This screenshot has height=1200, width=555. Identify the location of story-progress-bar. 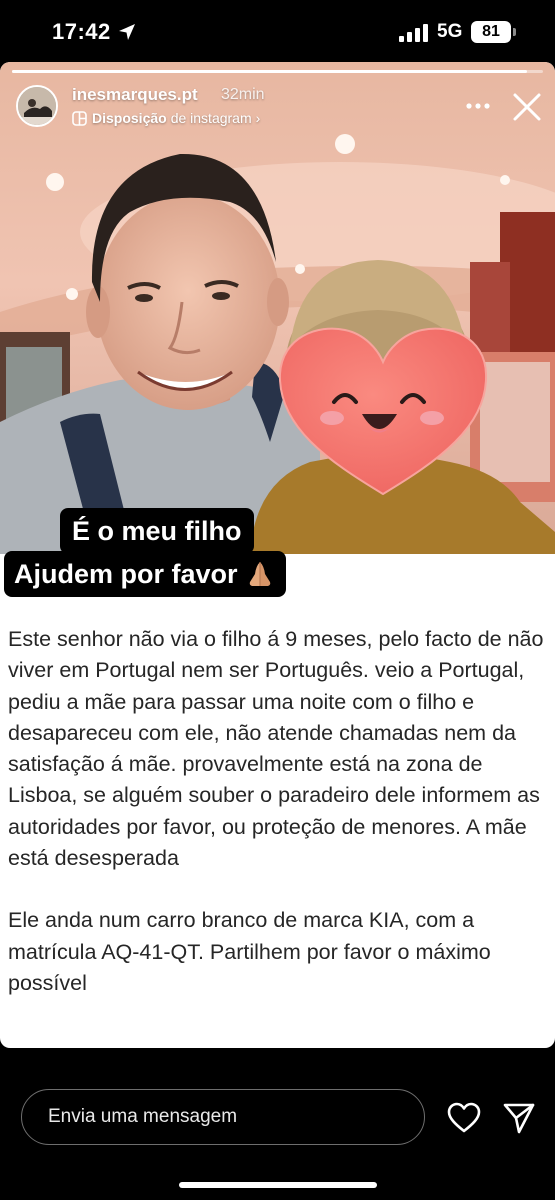
(277, 71).